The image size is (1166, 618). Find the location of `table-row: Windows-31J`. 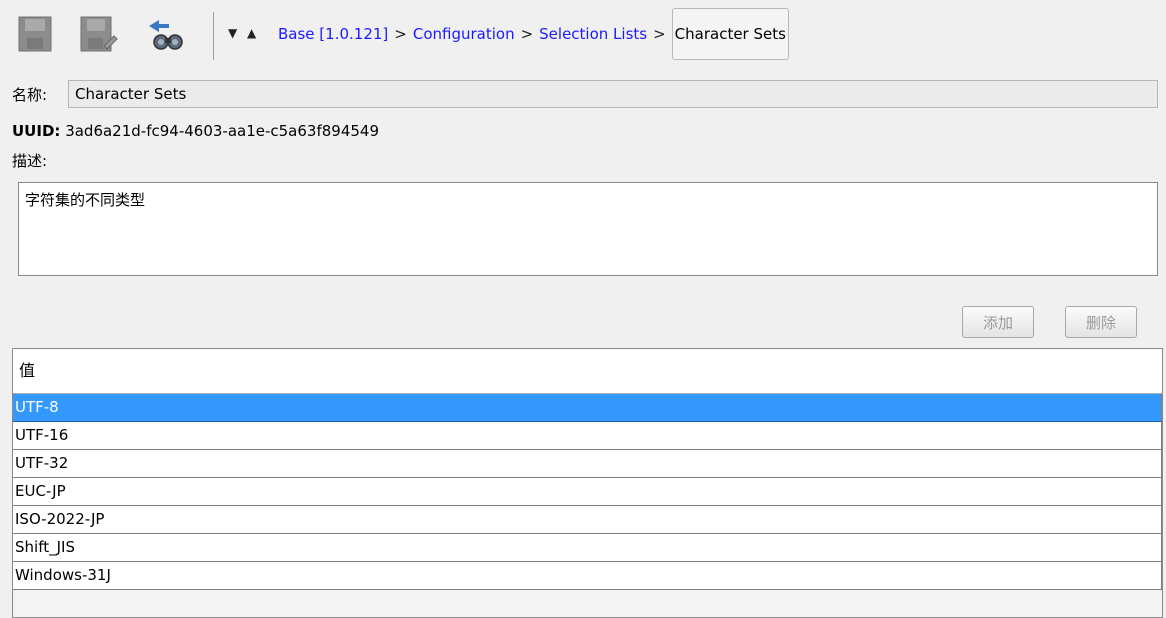

table-row: Windows-31J is located at coordinates (587, 576).